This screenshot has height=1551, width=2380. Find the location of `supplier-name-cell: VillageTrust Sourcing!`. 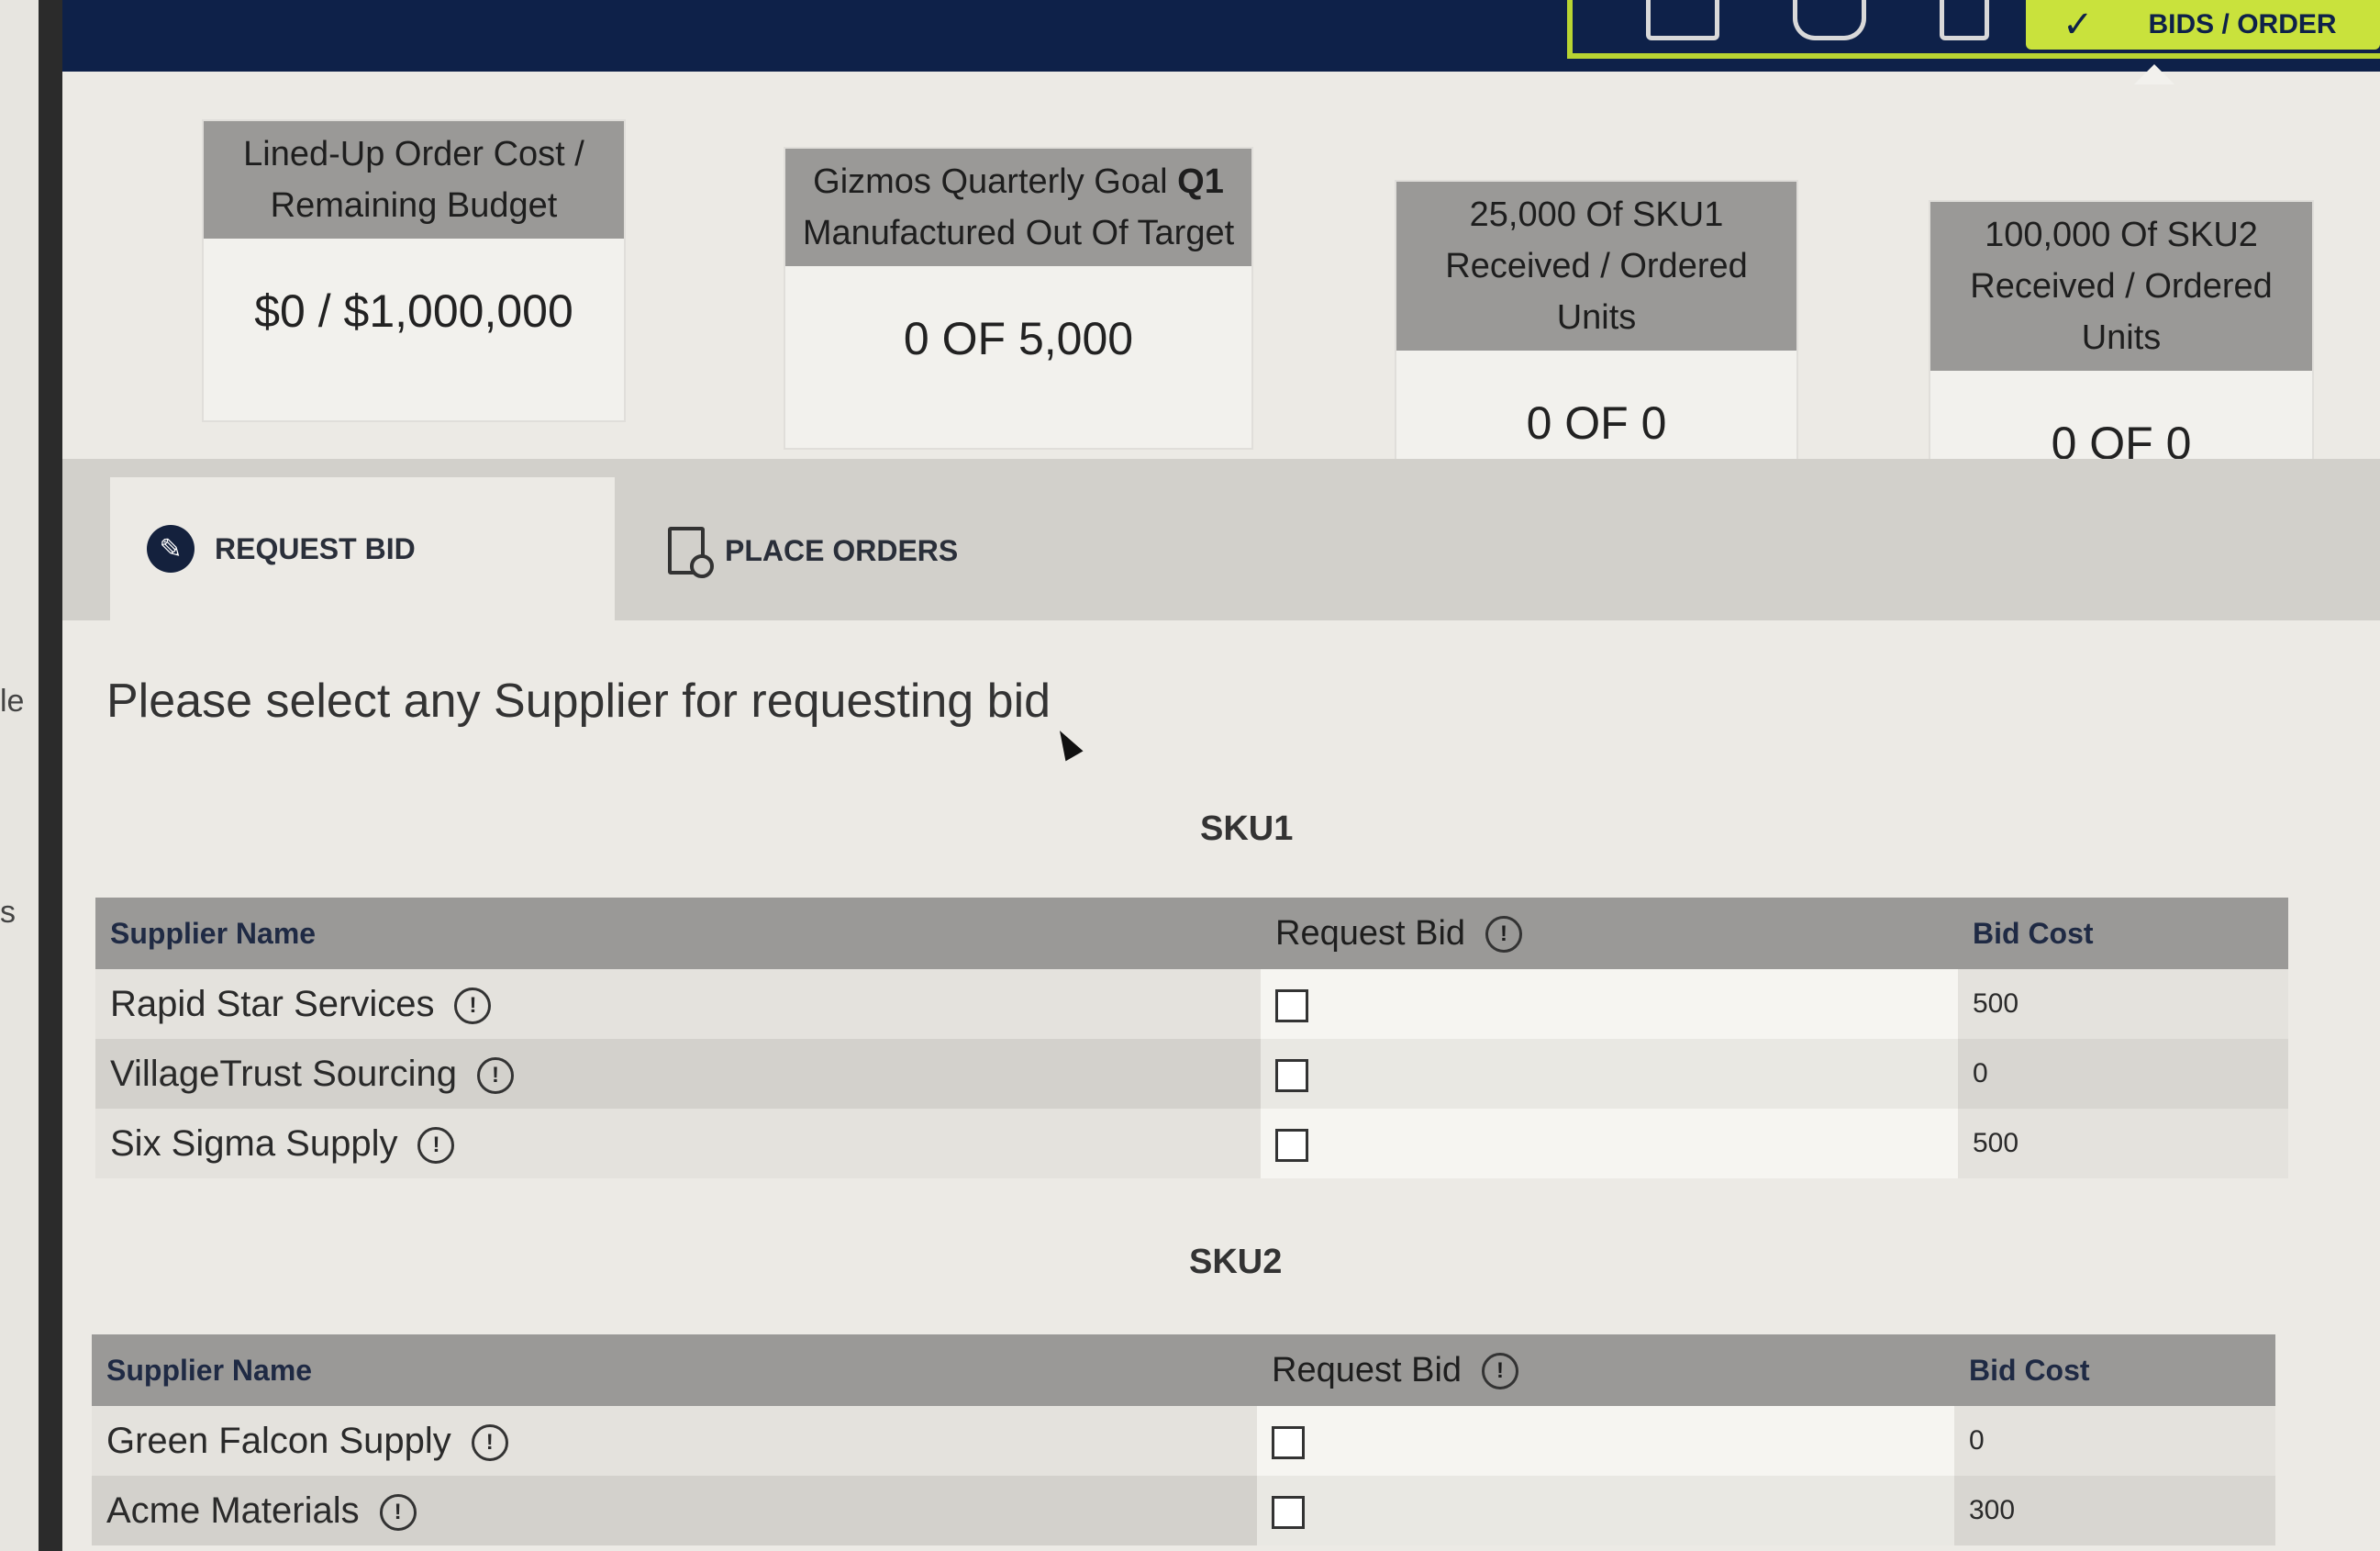

supplier-name-cell: VillageTrust Sourcing! is located at coordinates (678, 1074).